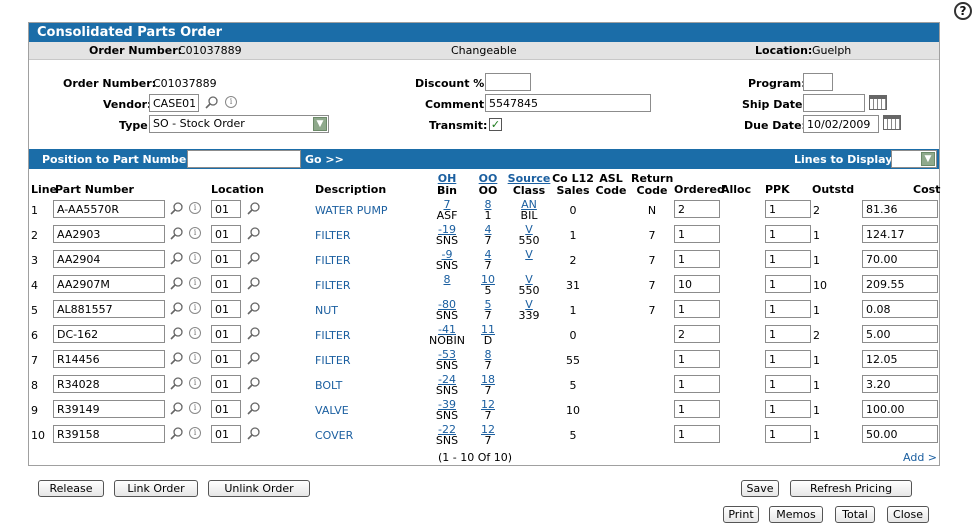  Describe the element at coordinates (855, 514) in the screenshot. I see `total-button: Total` at that location.